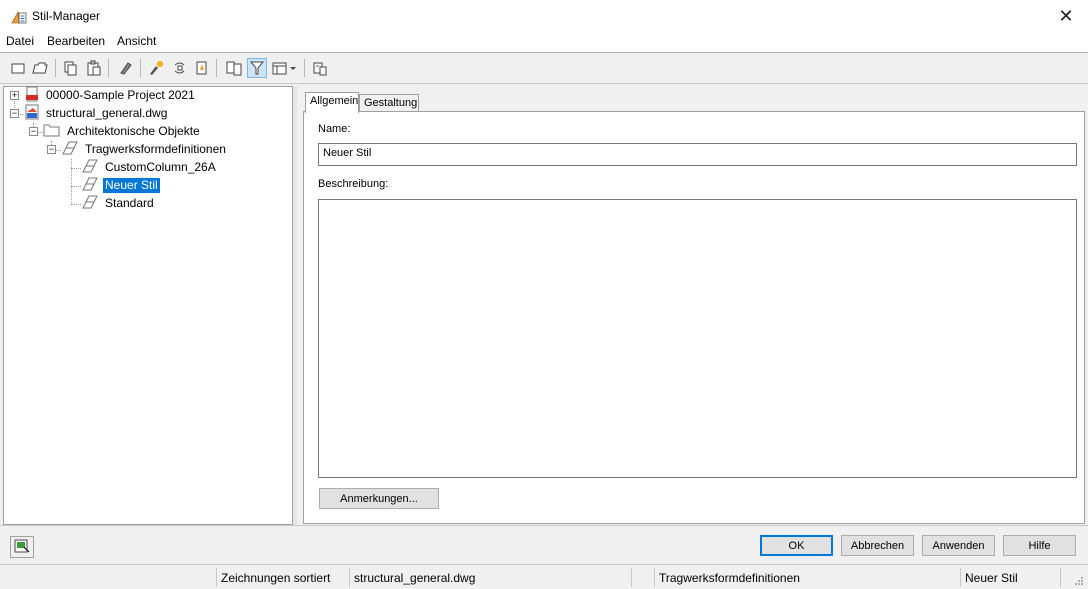  I want to click on menu-ansicht: Ansicht, so click(136, 41).